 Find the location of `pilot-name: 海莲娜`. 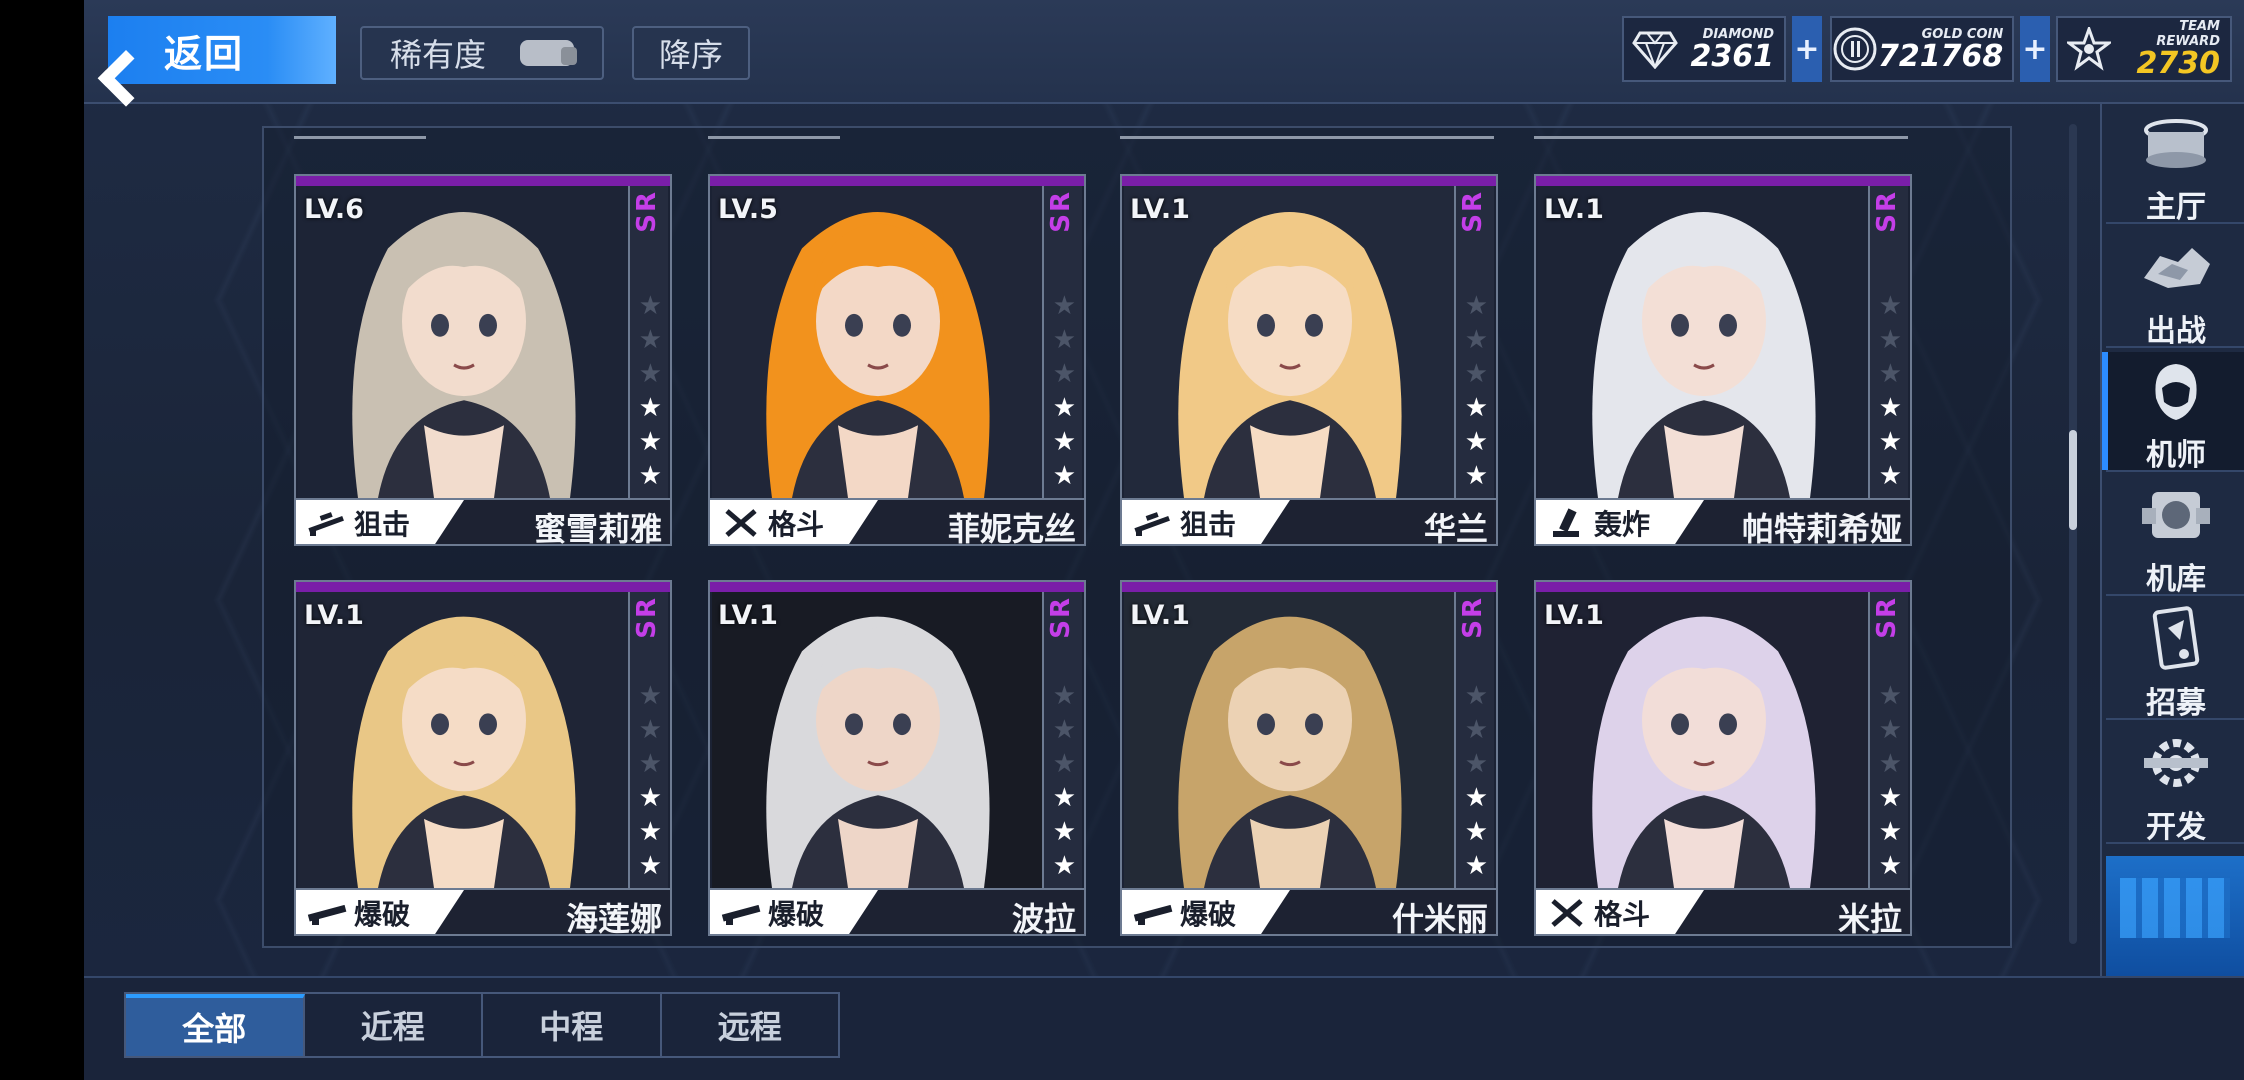

pilot-name: 海莲娜 is located at coordinates (613, 918).